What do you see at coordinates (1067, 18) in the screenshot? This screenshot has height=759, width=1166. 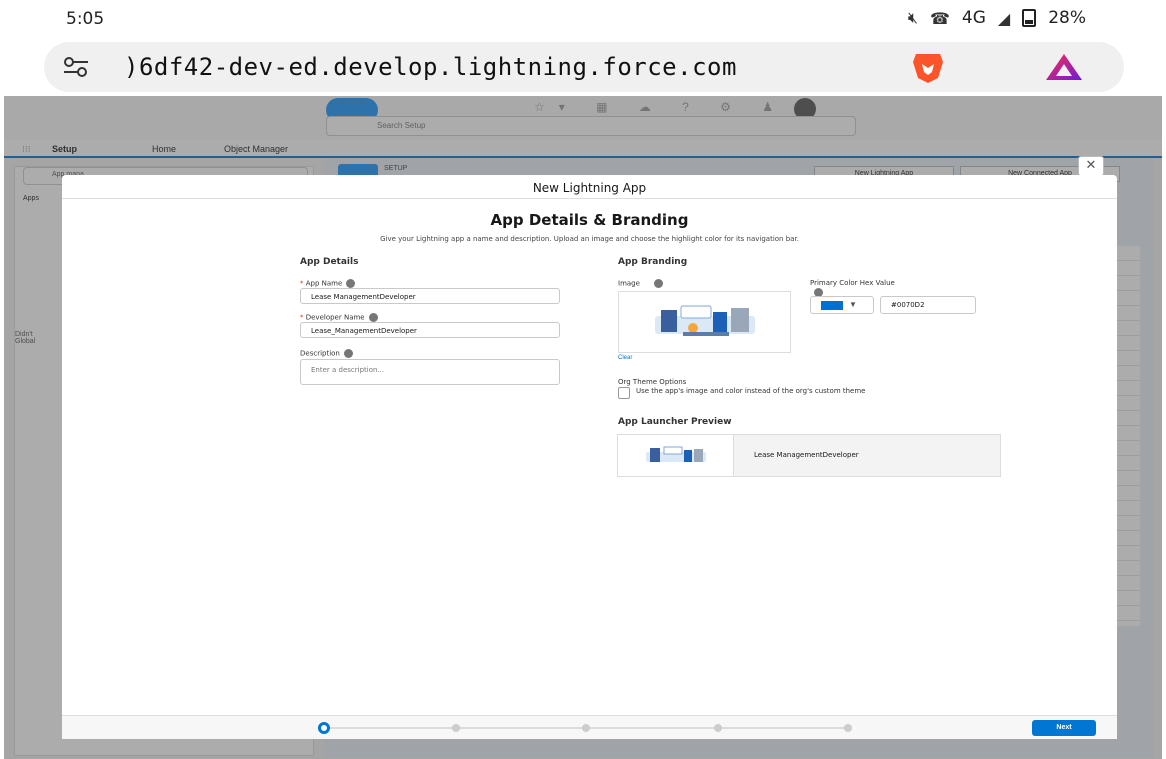 I see `battery-percent: 28%` at bounding box center [1067, 18].